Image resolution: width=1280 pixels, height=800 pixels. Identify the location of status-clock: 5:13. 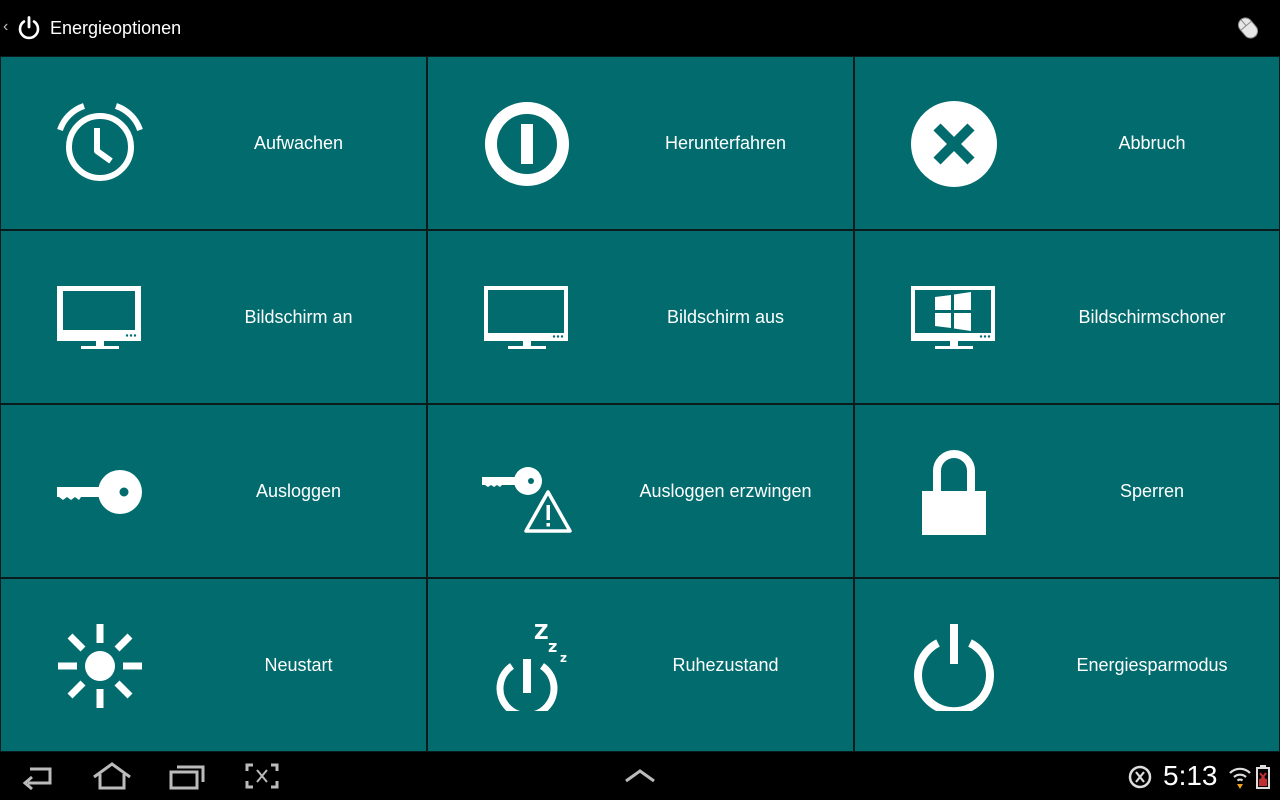
(1190, 775).